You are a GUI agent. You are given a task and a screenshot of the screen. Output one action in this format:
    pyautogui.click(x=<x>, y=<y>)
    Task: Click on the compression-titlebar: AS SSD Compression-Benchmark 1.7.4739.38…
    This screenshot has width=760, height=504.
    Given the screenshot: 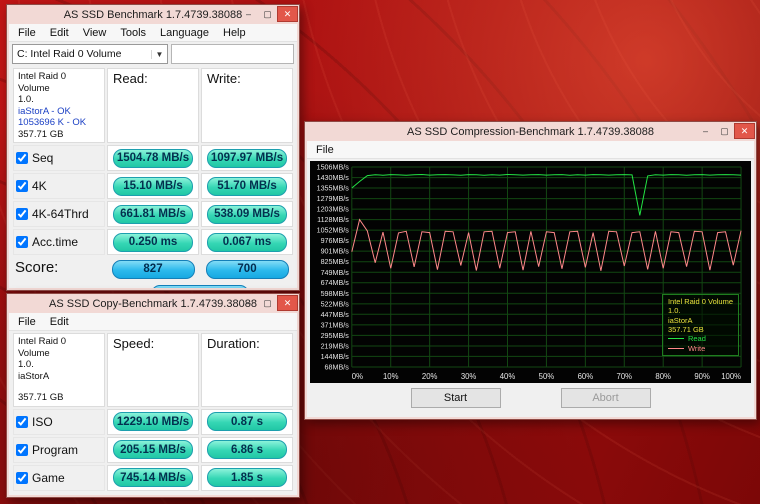 What is the action you would take?
    pyautogui.click(x=530, y=131)
    